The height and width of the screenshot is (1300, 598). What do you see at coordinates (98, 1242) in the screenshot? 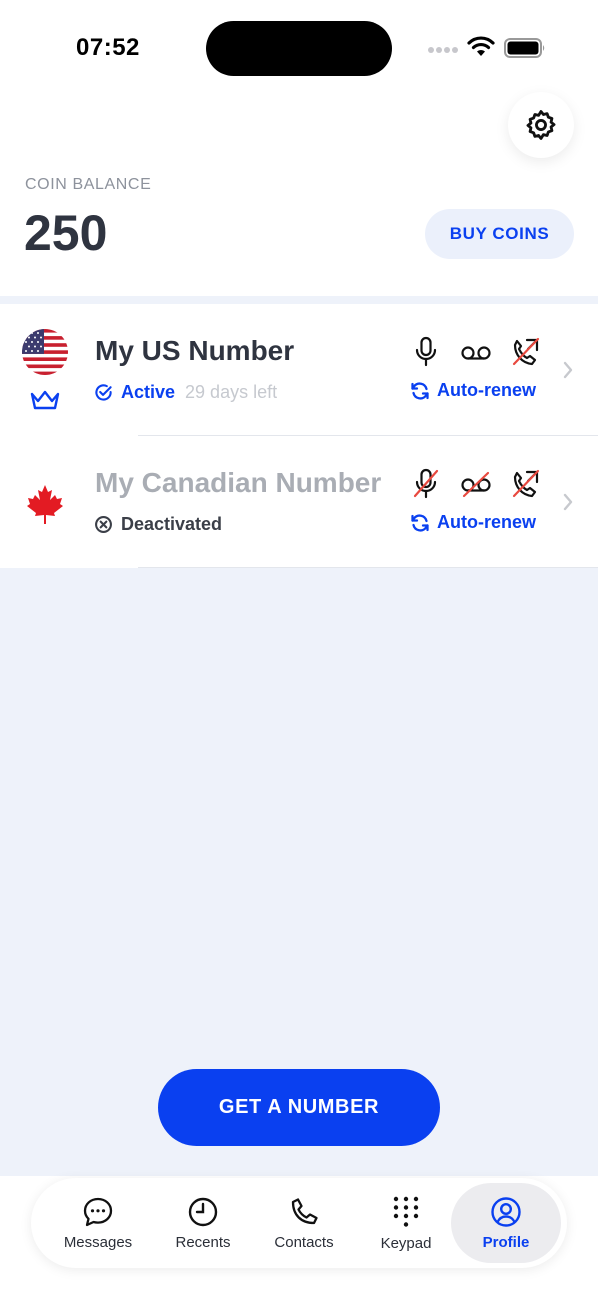
I see `tab-label: Messages` at bounding box center [98, 1242].